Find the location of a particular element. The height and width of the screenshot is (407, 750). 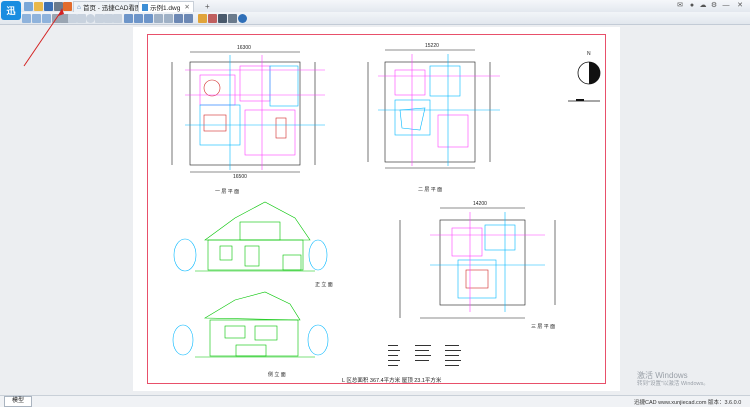

floor3-plan is located at coordinates (477, 263).